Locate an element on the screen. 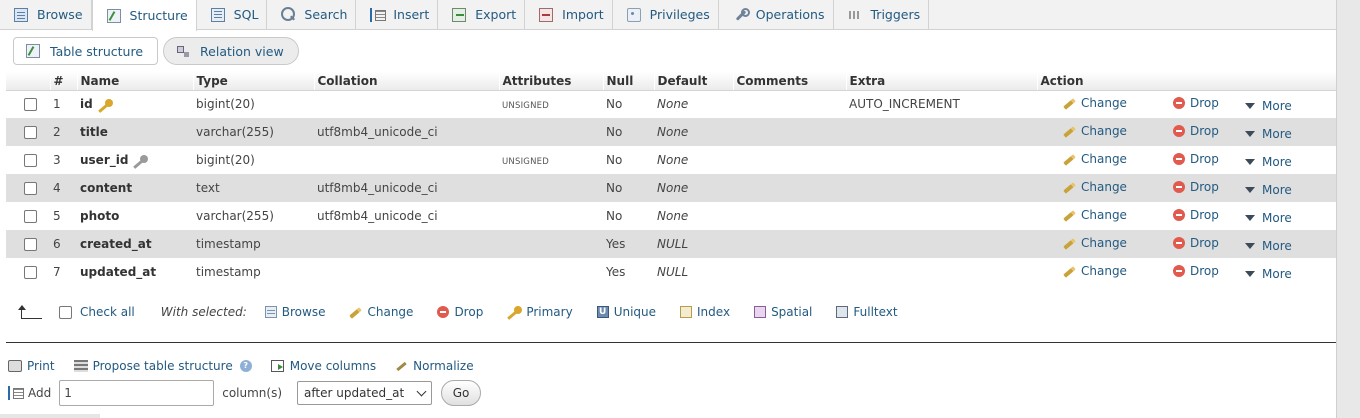  normalize-link: Normalize is located at coordinates (434, 366).